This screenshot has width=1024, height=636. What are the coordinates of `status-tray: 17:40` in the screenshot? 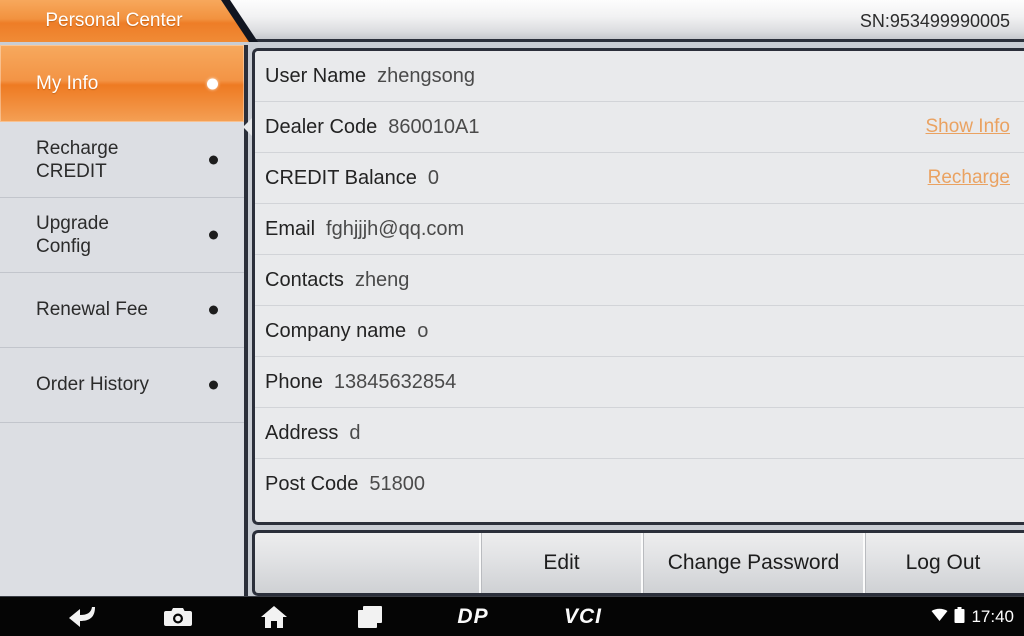 It's located at (972, 616).